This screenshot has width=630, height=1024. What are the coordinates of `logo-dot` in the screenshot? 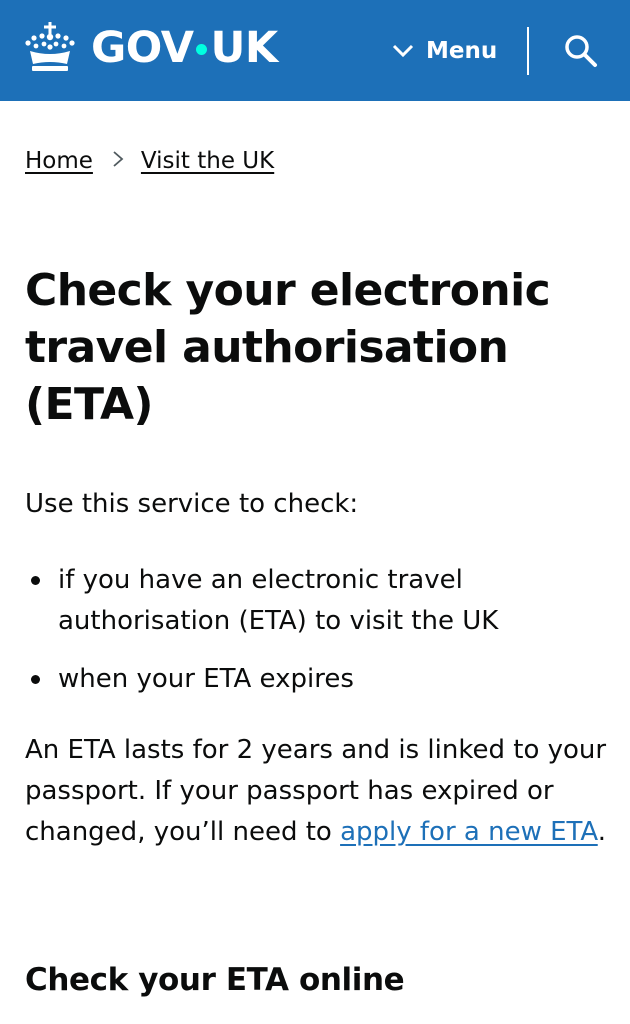 It's located at (202, 49).